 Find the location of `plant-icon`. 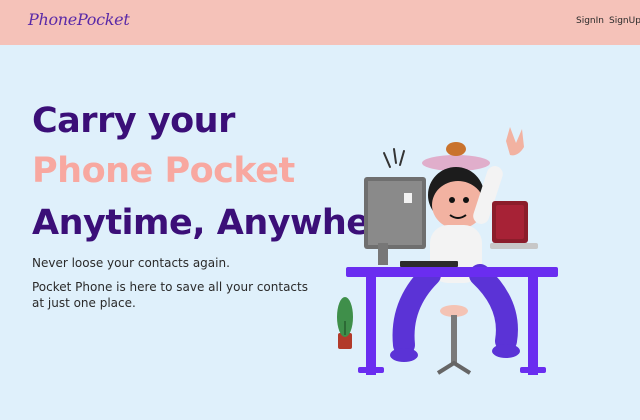

plant-icon is located at coordinates (345, 323).